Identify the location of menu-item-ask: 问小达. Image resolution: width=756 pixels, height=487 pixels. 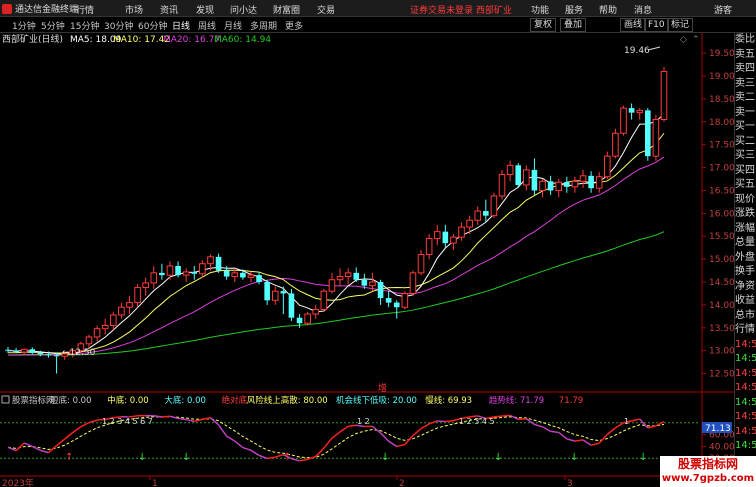
(243, 9).